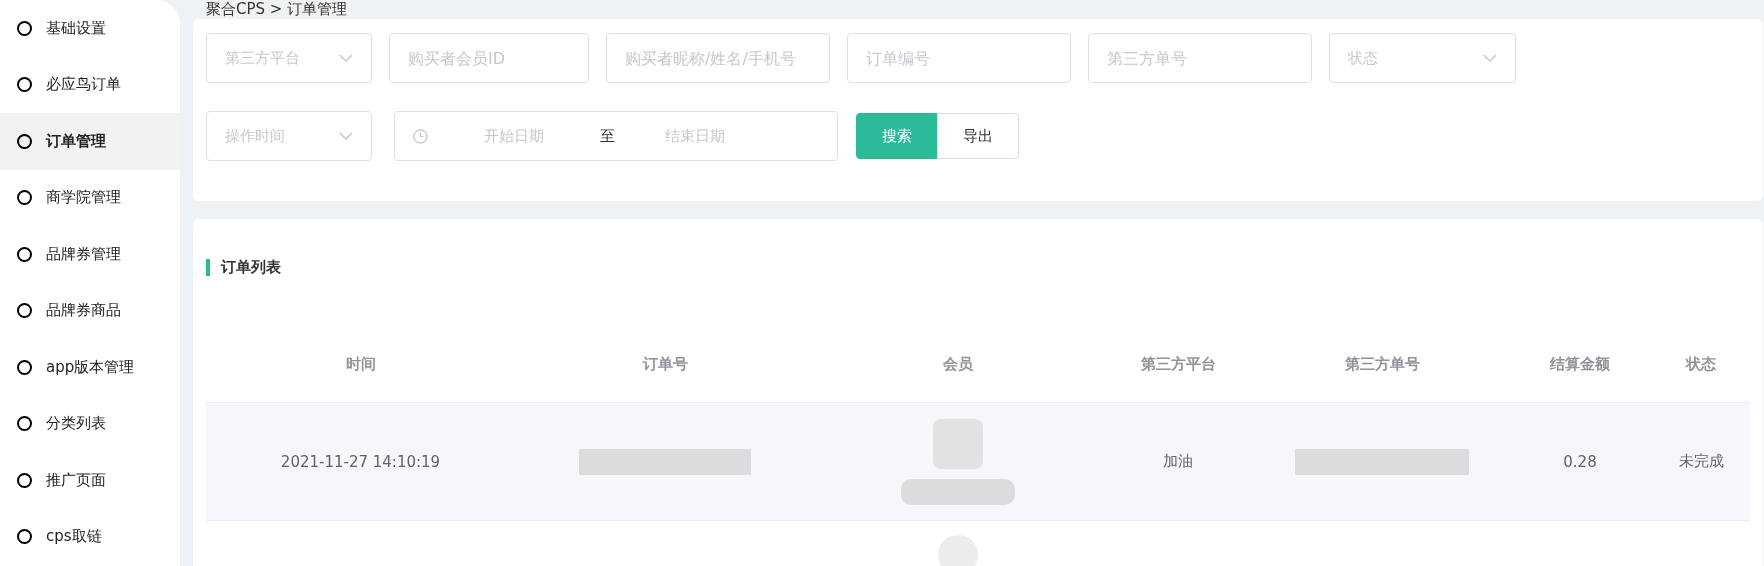  What do you see at coordinates (90, 254) in the screenshot?
I see `sidebar-item: 品牌券管理` at bounding box center [90, 254].